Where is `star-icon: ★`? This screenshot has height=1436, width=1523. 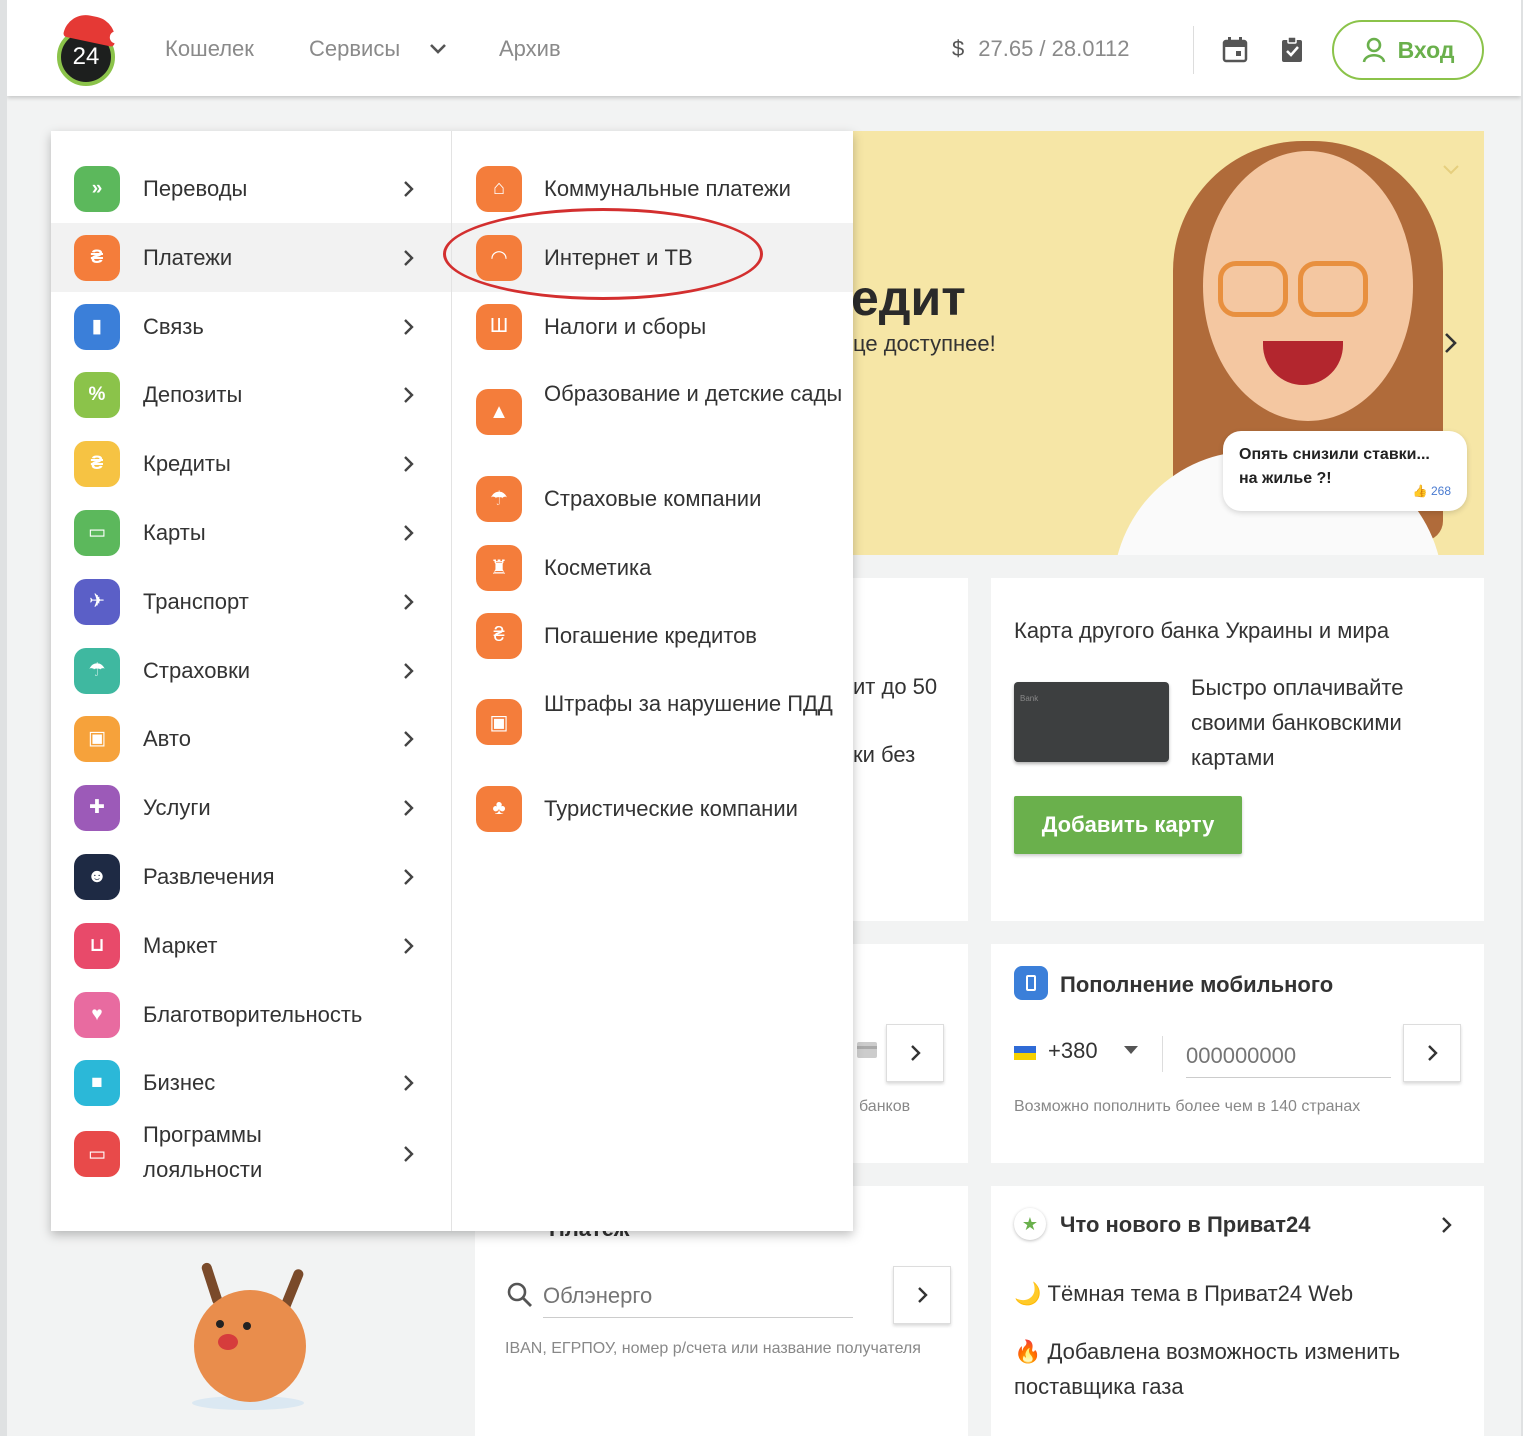 star-icon: ★ is located at coordinates (1030, 1224).